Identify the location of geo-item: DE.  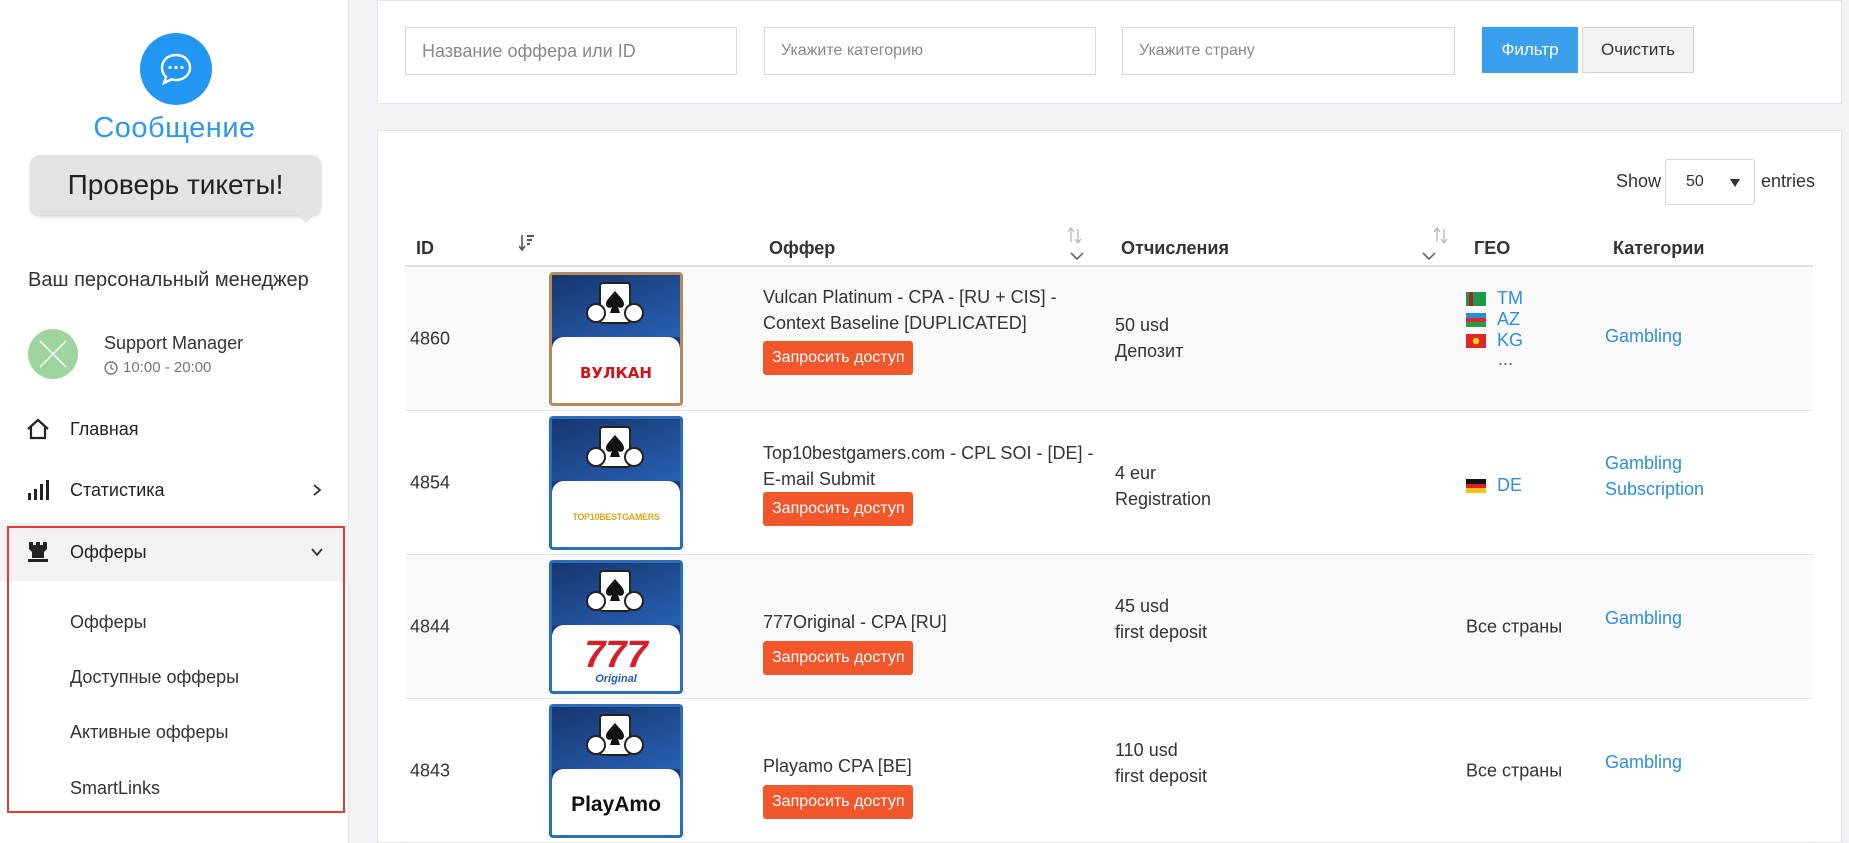
(1494, 485).